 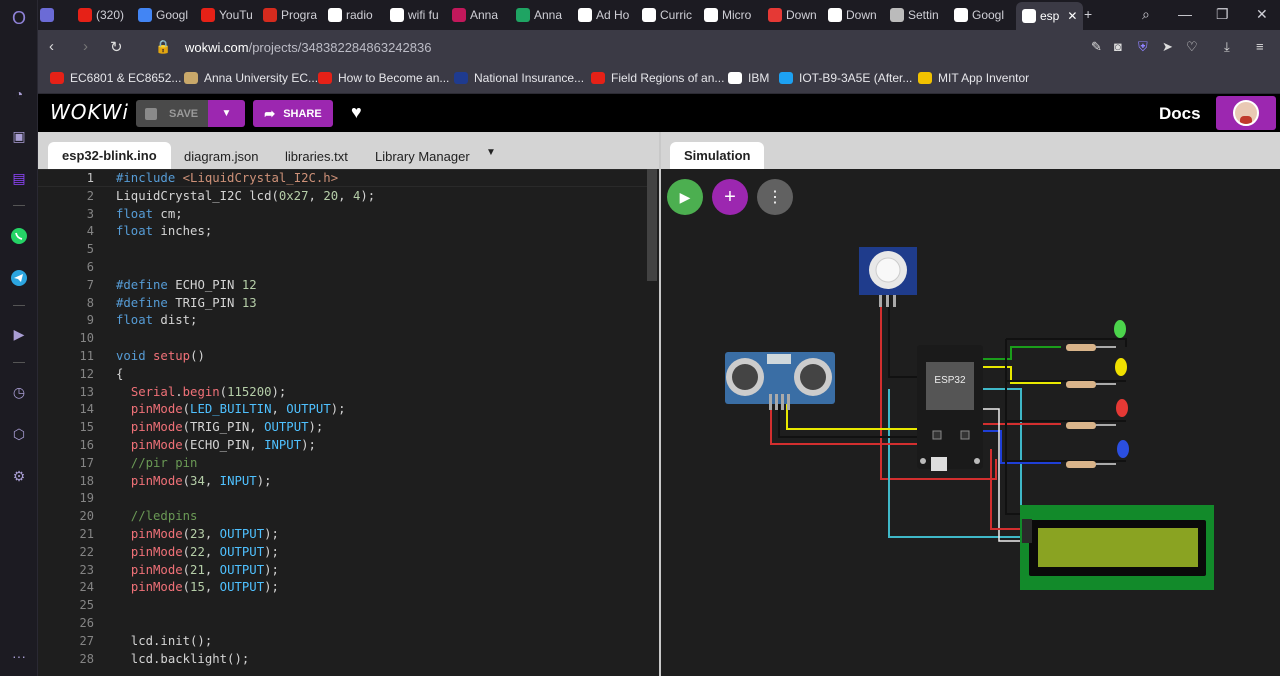 I want to click on browser-tab: Curric, so click(x=667, y=15).